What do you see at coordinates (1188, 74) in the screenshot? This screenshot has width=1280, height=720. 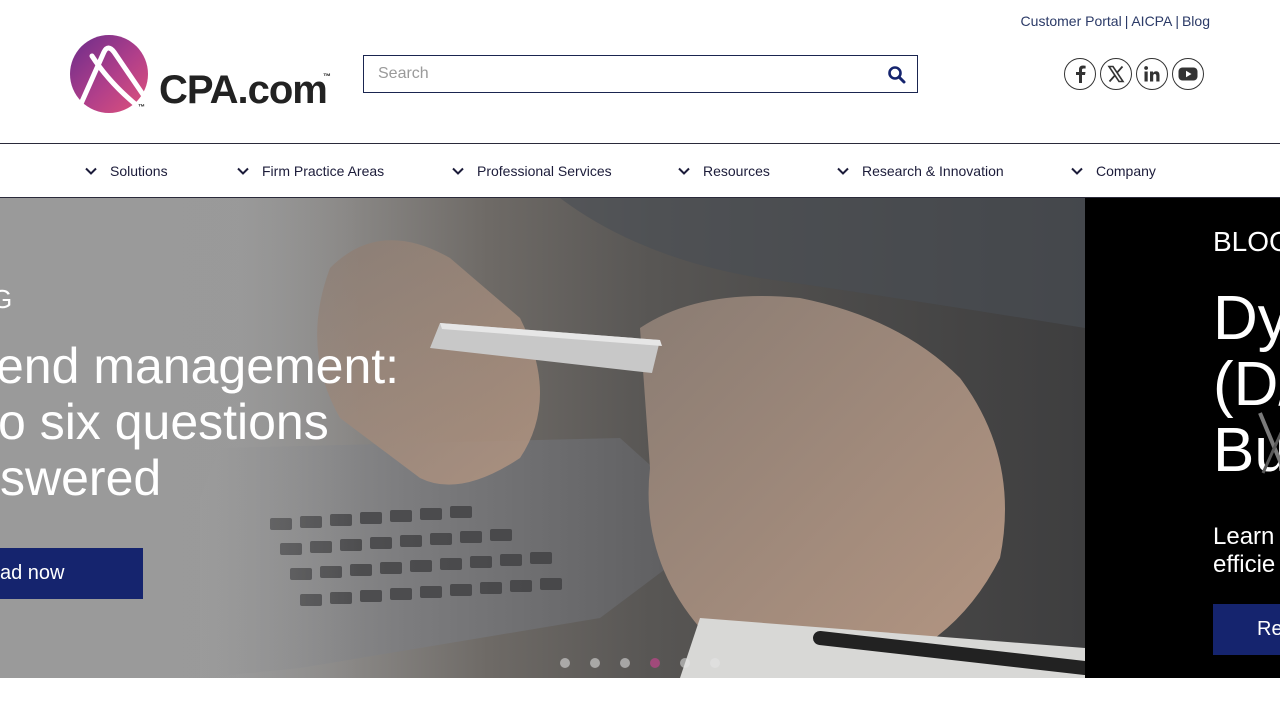 I see `youtube-icon` at bounding box center [1188, 74].